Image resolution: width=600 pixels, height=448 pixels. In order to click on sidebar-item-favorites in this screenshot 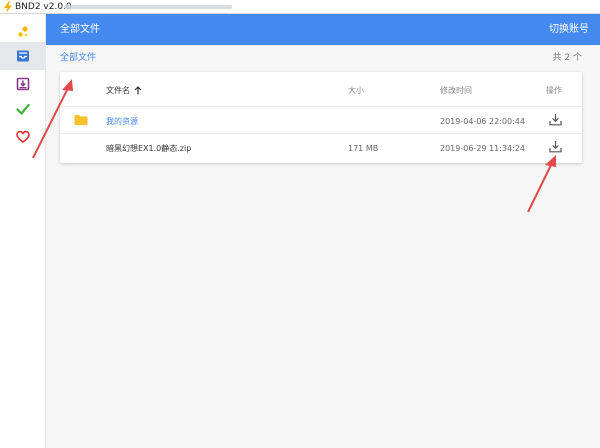, I will do `click(23, 137)`.